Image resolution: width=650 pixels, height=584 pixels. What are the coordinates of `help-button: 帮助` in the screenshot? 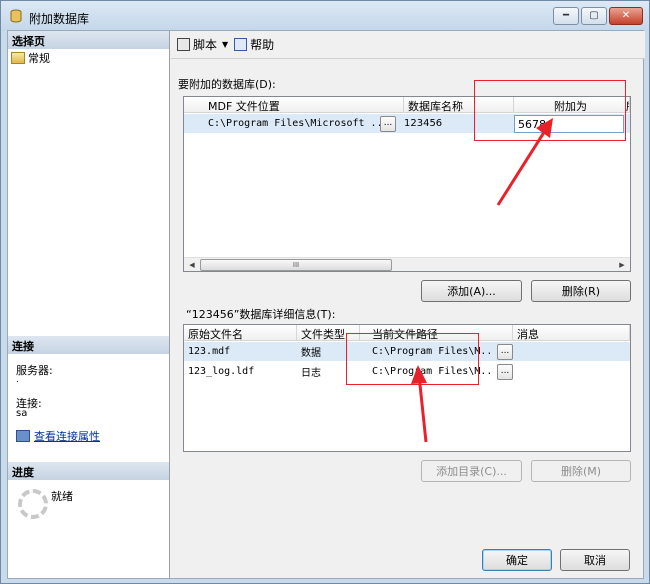 It's located at (254, 44).